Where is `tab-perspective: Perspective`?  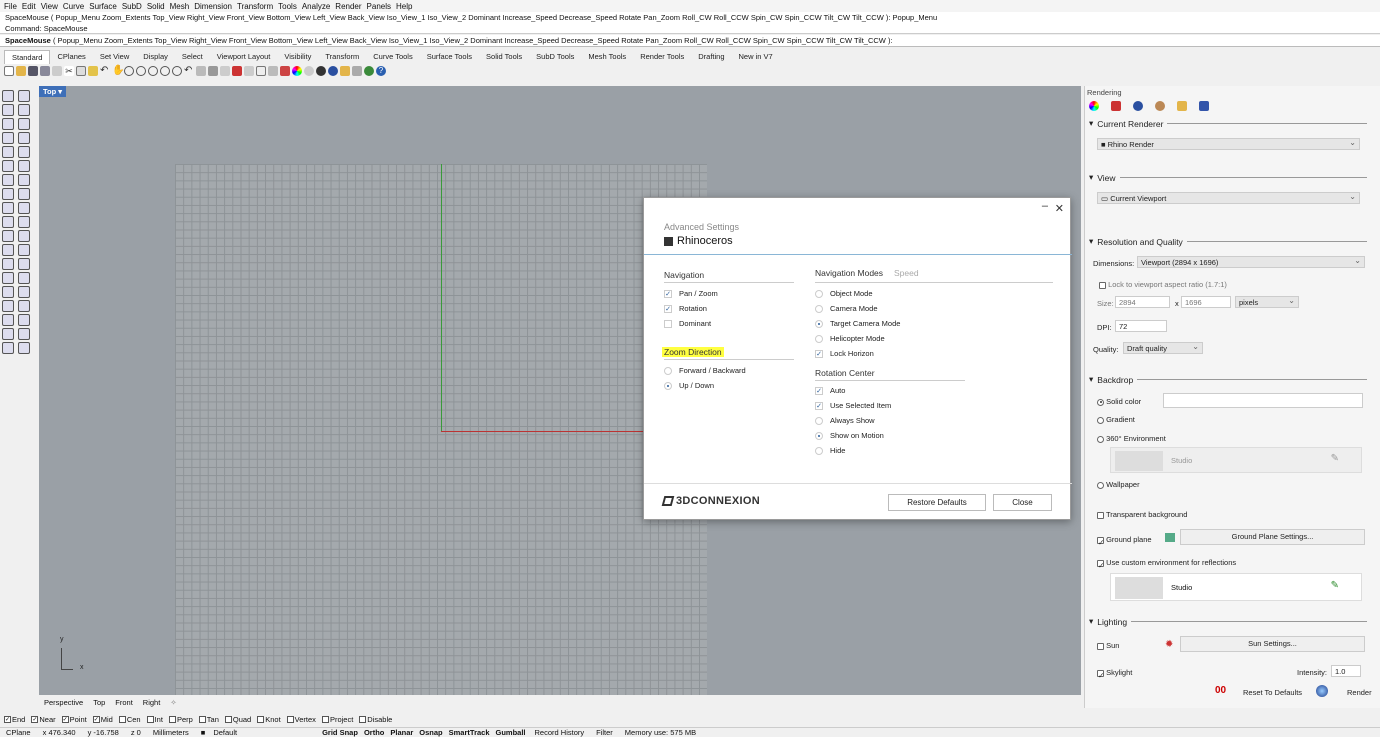
tab-perspective: Perspective is located at coordinates (63, 702).